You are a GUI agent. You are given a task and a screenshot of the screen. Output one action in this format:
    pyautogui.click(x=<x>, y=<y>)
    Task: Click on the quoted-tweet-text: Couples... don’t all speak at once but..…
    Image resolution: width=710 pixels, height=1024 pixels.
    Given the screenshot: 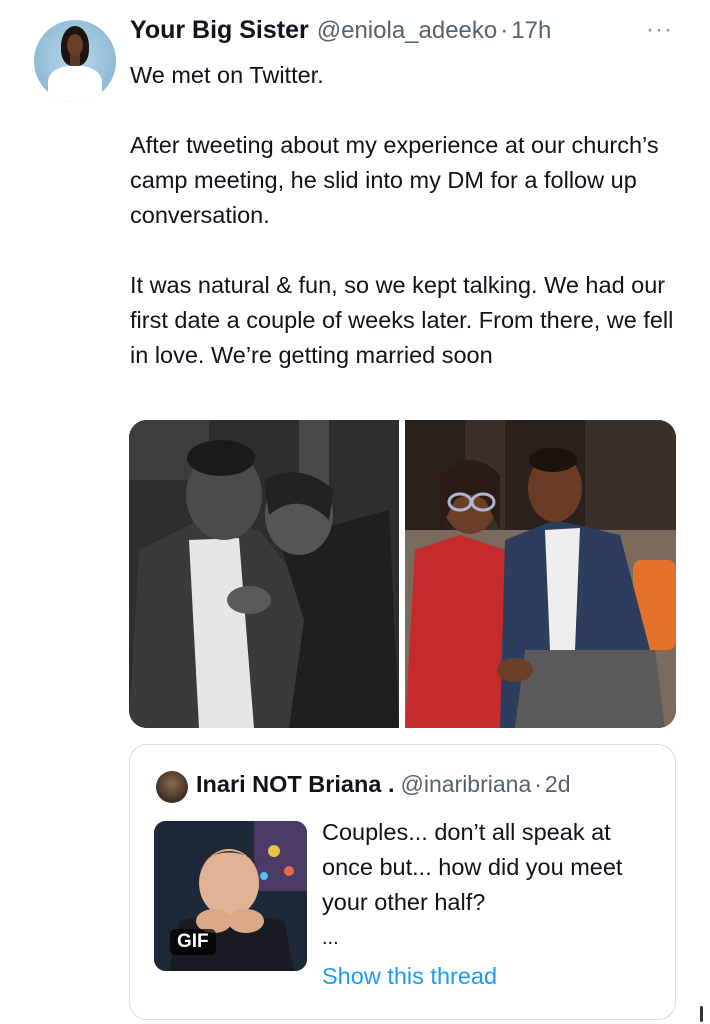 What is the action you would take?
    pyautogui.click(x=472, y=867)
    